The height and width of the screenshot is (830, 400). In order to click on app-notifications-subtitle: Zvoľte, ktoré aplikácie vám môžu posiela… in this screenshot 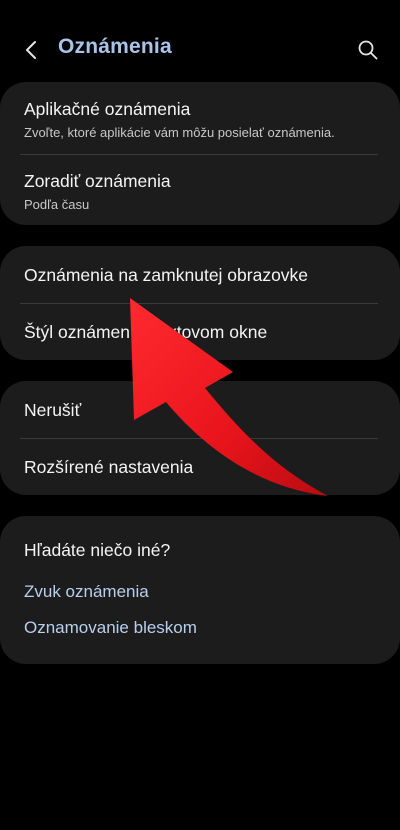, I will do `click(179, 132)`.